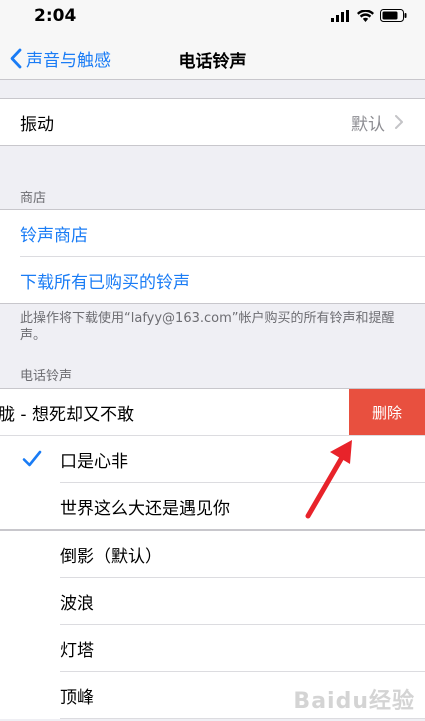 This screenshot has height=721, width=425. I want to click on ringtone-row: 世界这么大还是遇见你, so click(212, 506).